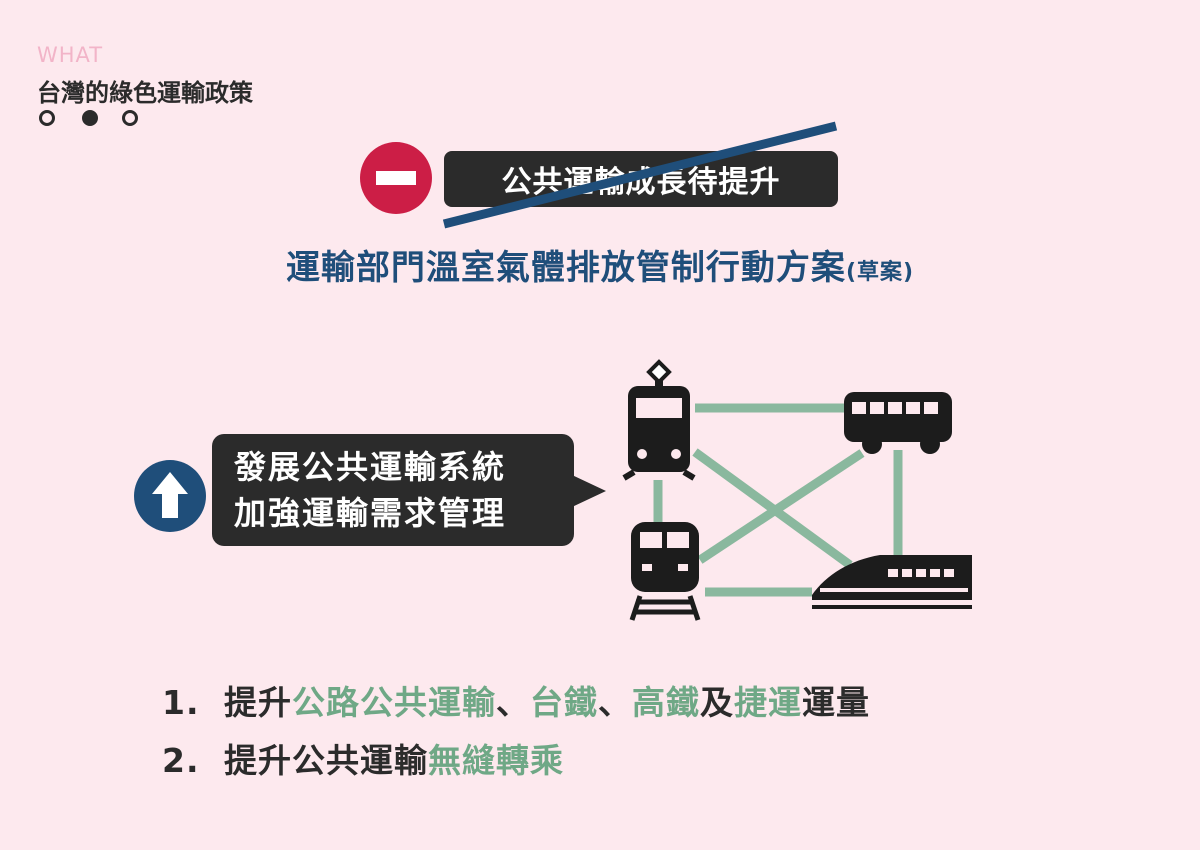  I want to click on plan-title-suffix: (草案), so click(880, 272).